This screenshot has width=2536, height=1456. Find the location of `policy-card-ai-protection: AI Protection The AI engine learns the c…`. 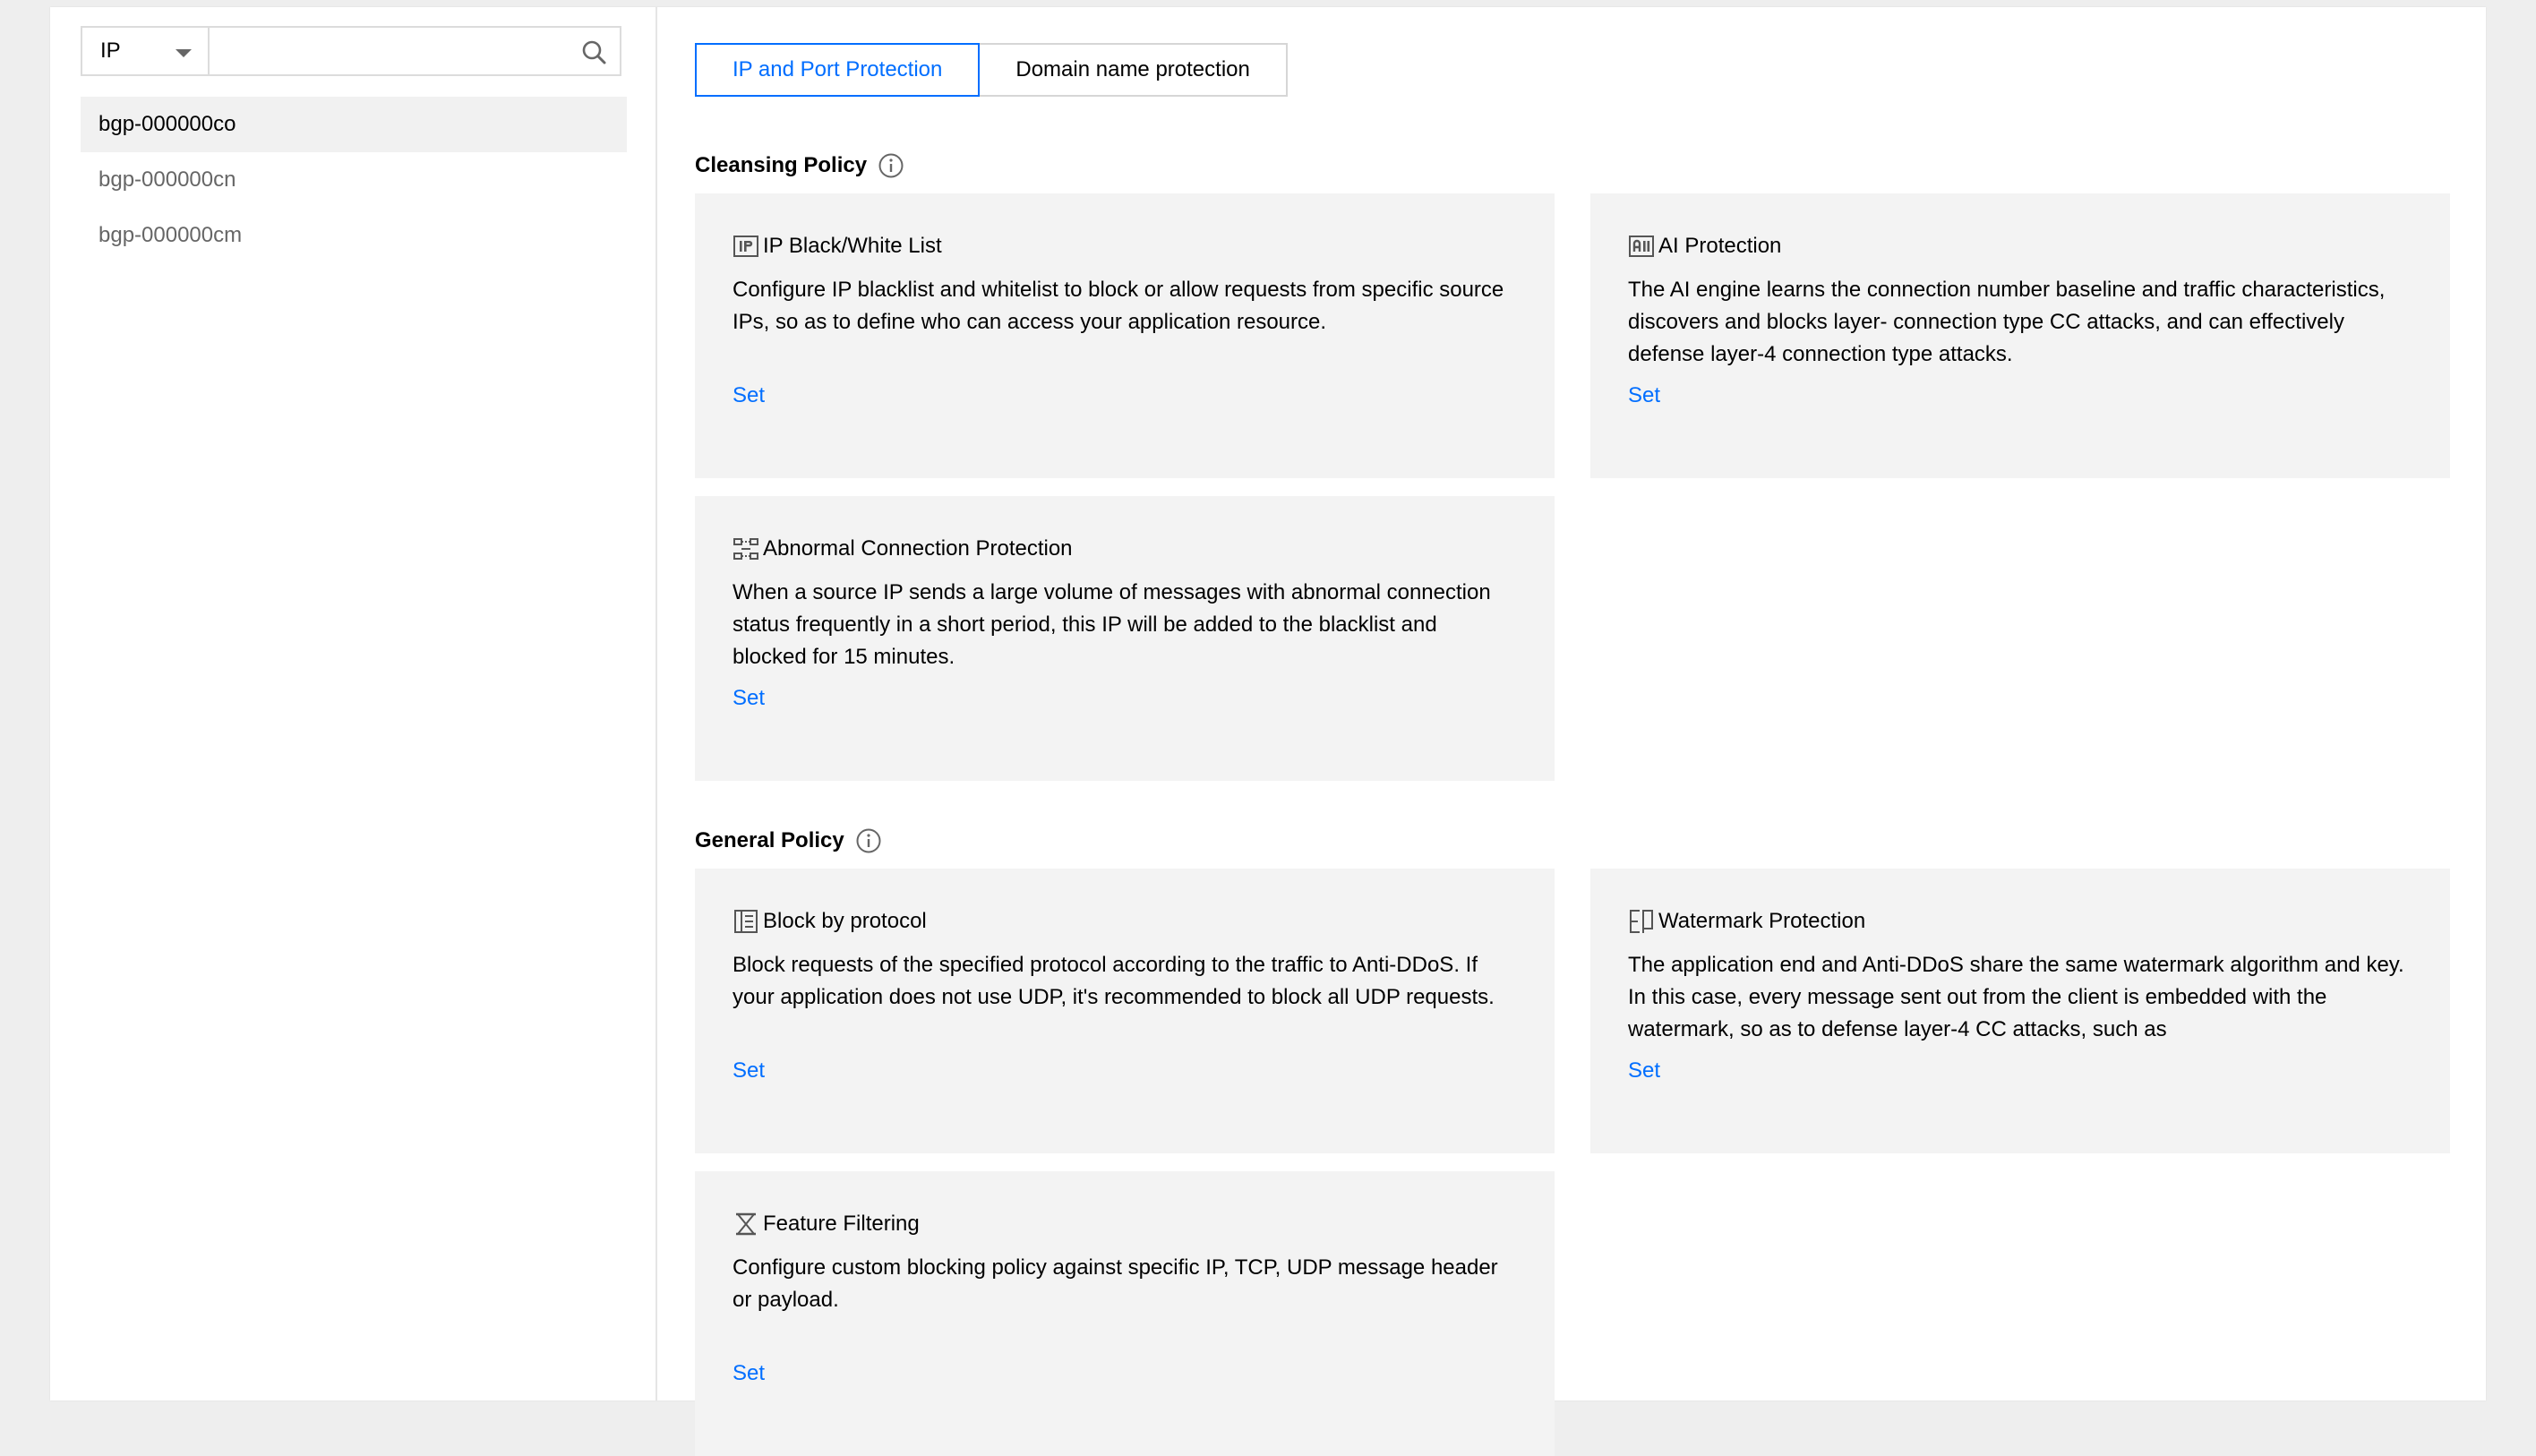

policy-card-ai-protection: AI Protection The AI engine learns the c… is located at coordinates (2020, 335).